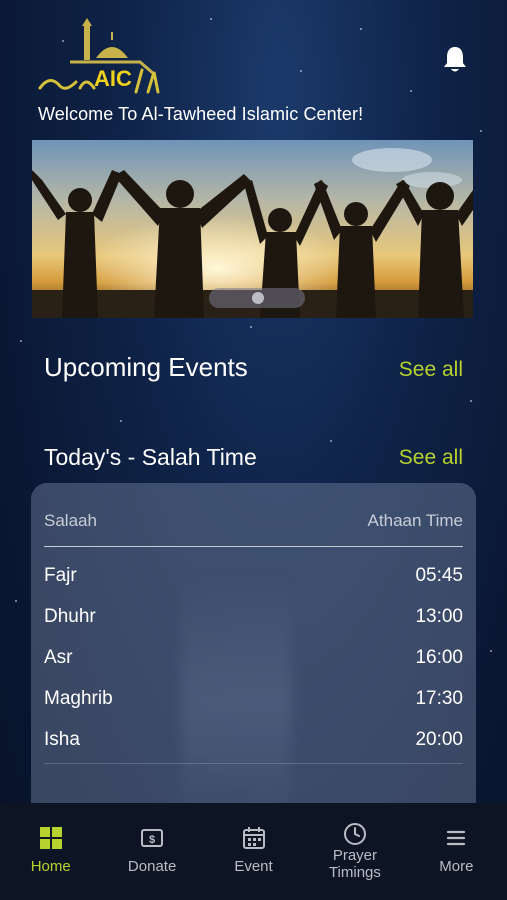 The width and height of the screenshot is (507, 900). What do you see at coordinates (62, 739) in the screenshot?
I see `salah-name: Isha` at bounding box center [62, 739].